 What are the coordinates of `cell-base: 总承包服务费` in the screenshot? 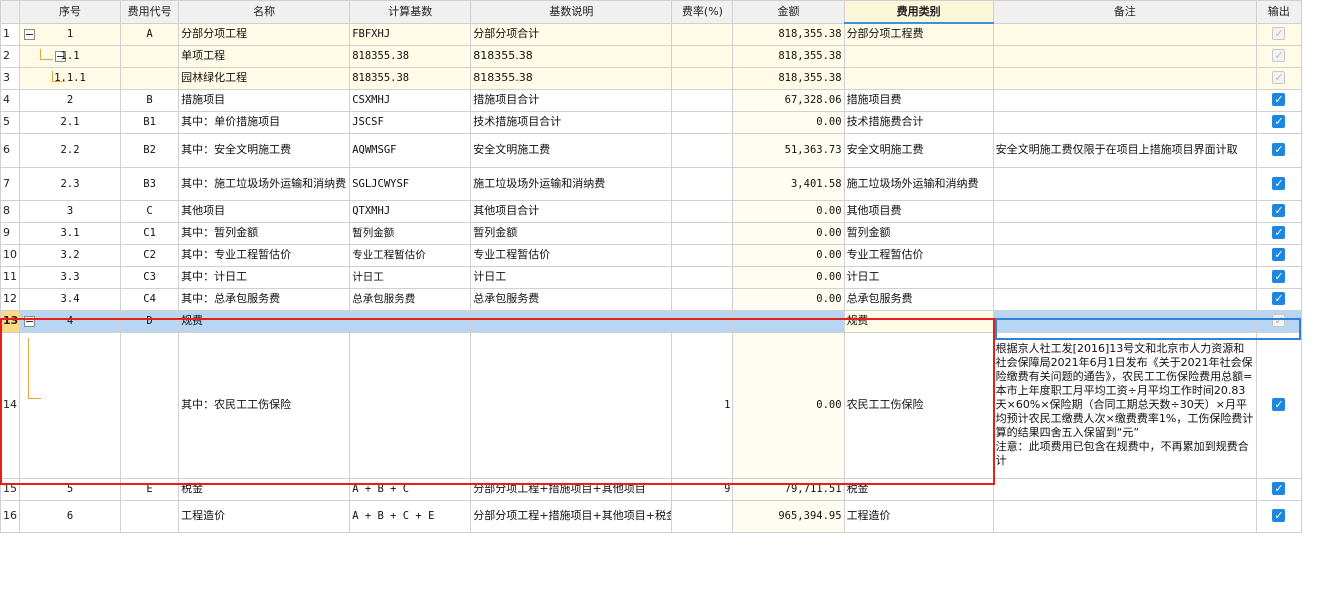 It's located at (410, 299).